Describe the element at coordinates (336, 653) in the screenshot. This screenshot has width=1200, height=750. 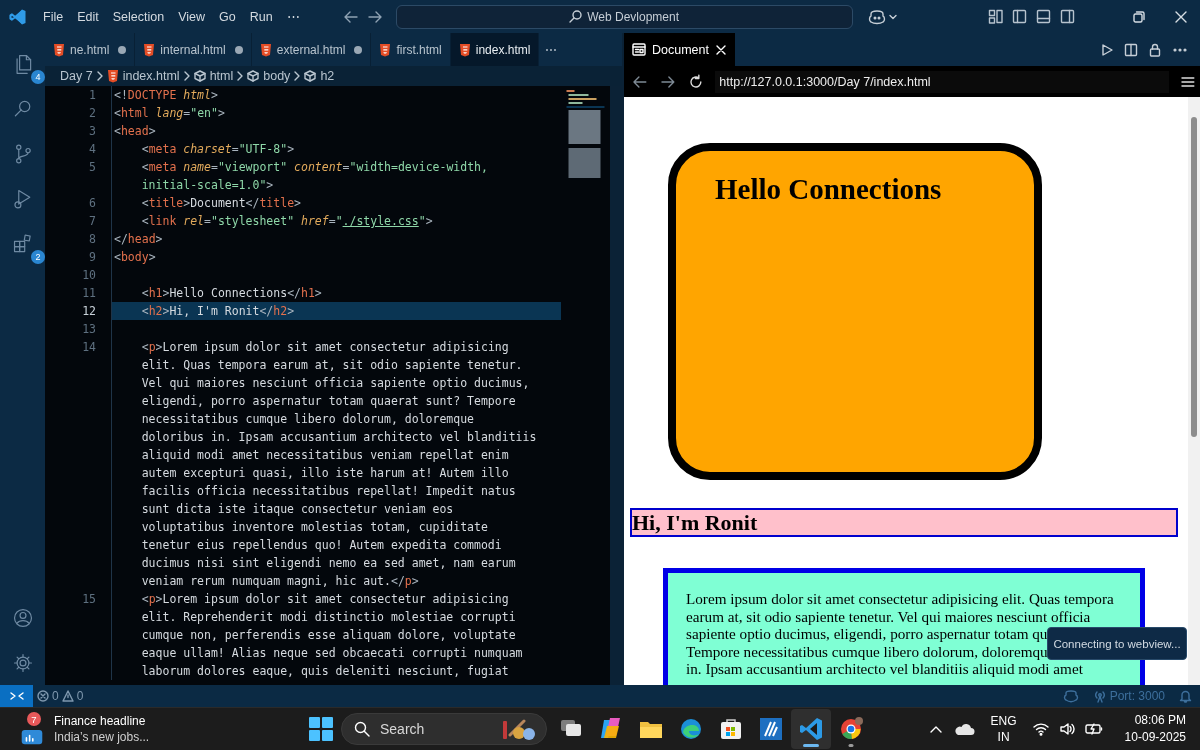
I see `code-line: eaque ullam! Alias neque sed obcaecati corrupti numquam` at that location.